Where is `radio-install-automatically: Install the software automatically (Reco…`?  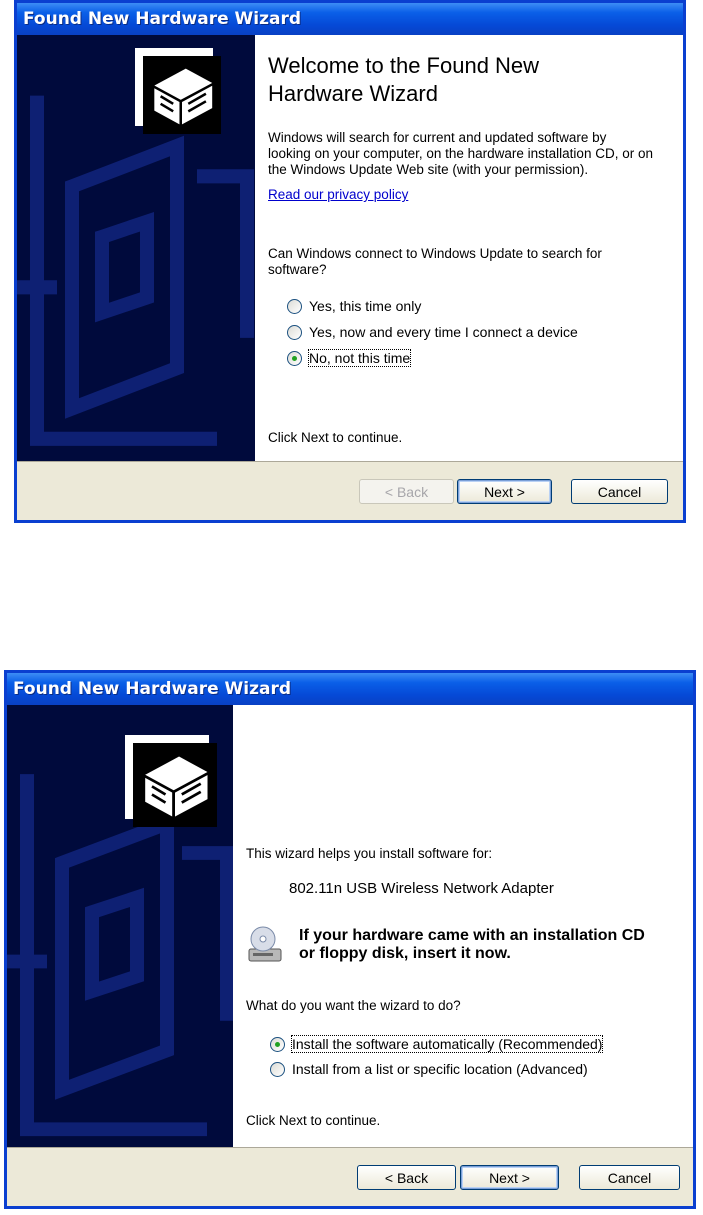
radio-install-automatically: Install the software automatically (Reco… is located at coordinates (437, 1044).